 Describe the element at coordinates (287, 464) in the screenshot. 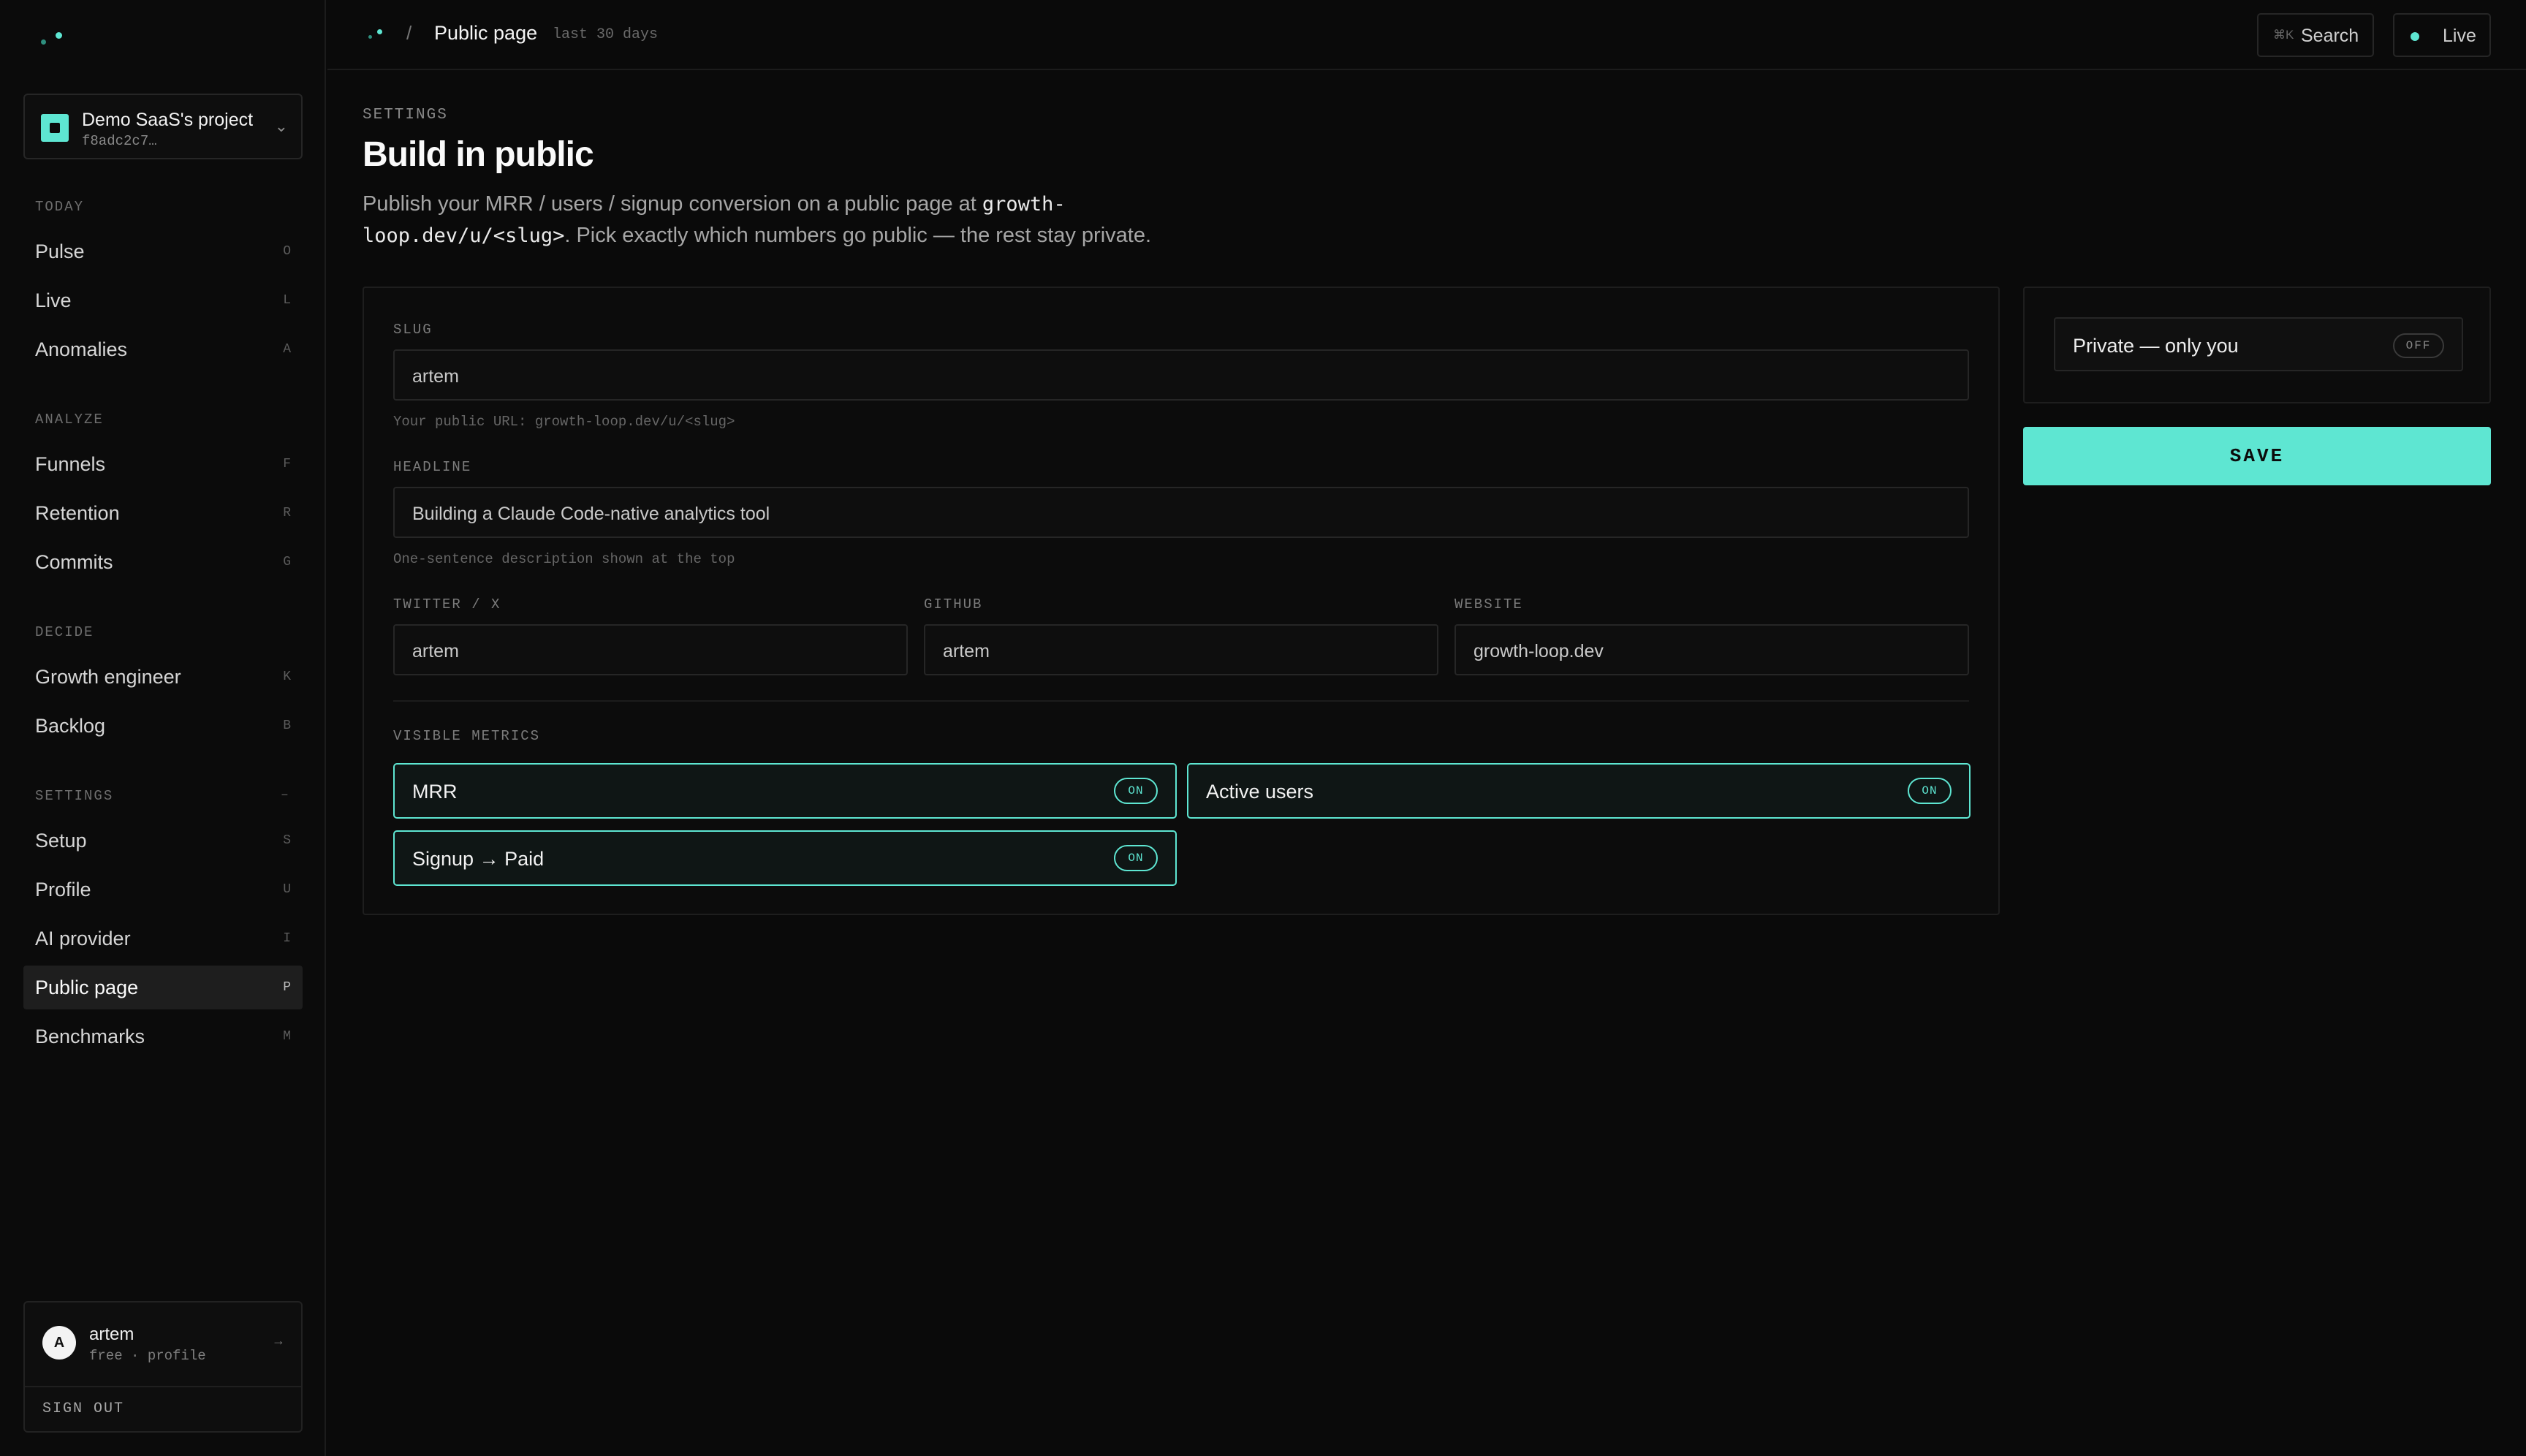

I see `shortcut-key: F` at that location.